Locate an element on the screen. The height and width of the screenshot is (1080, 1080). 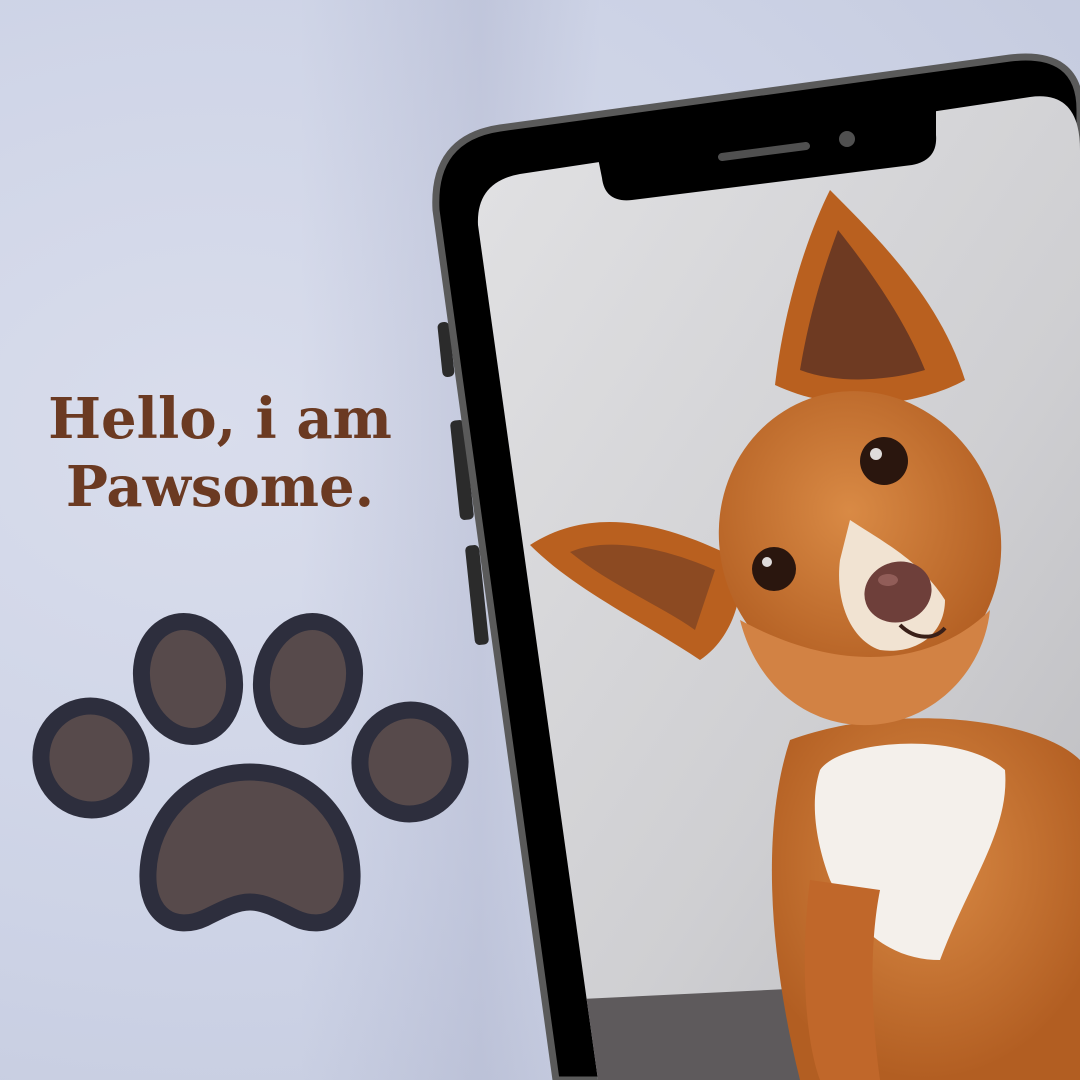
dog-eye-left is located at coordinates (774, 569).